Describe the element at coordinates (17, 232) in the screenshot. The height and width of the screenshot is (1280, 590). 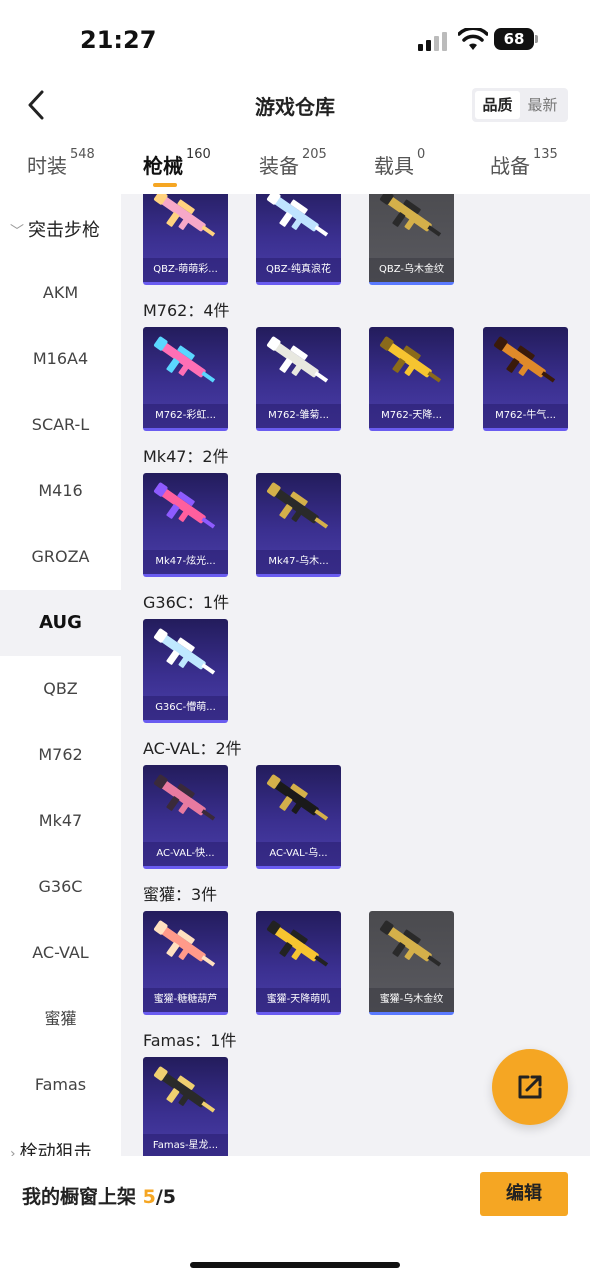
I see `chevron-down-icon: ﹀` at that location.